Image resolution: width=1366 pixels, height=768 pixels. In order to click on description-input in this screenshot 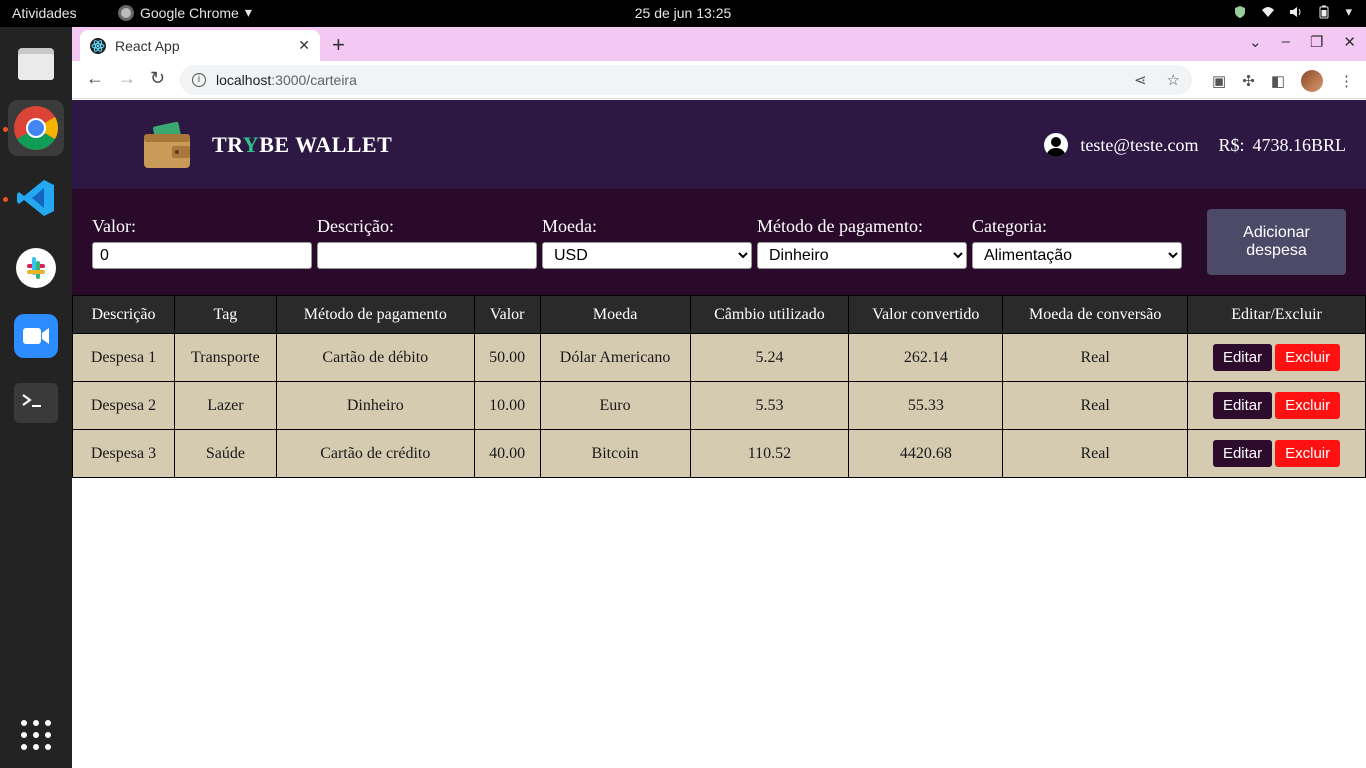, I will do `click(427, 255)`.